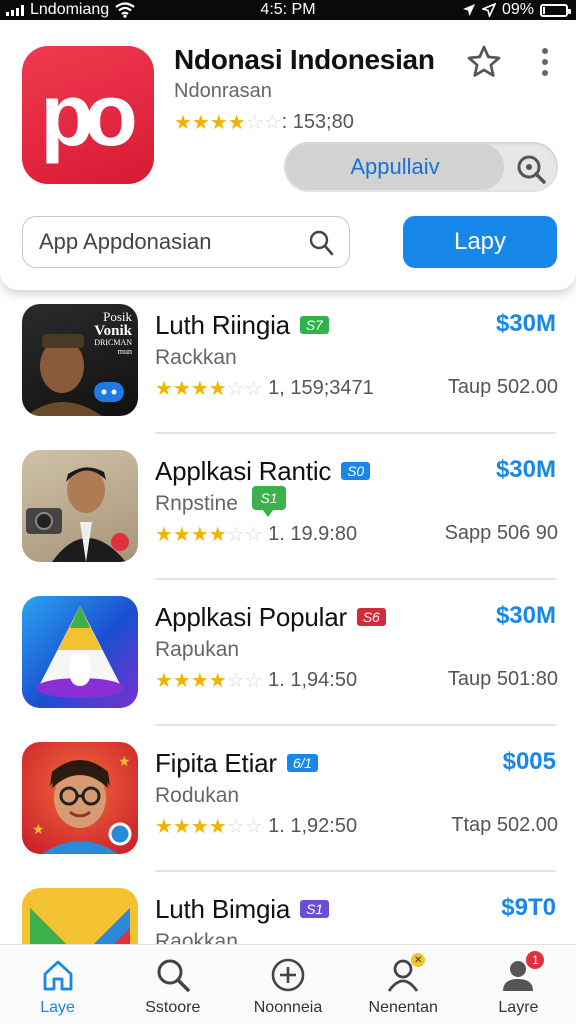 This screenshot has height=1024, width=576. What do you see at coordinates (544, 10) in the screenshot?
I see `battery-fill` at bounding box center [544, 10].